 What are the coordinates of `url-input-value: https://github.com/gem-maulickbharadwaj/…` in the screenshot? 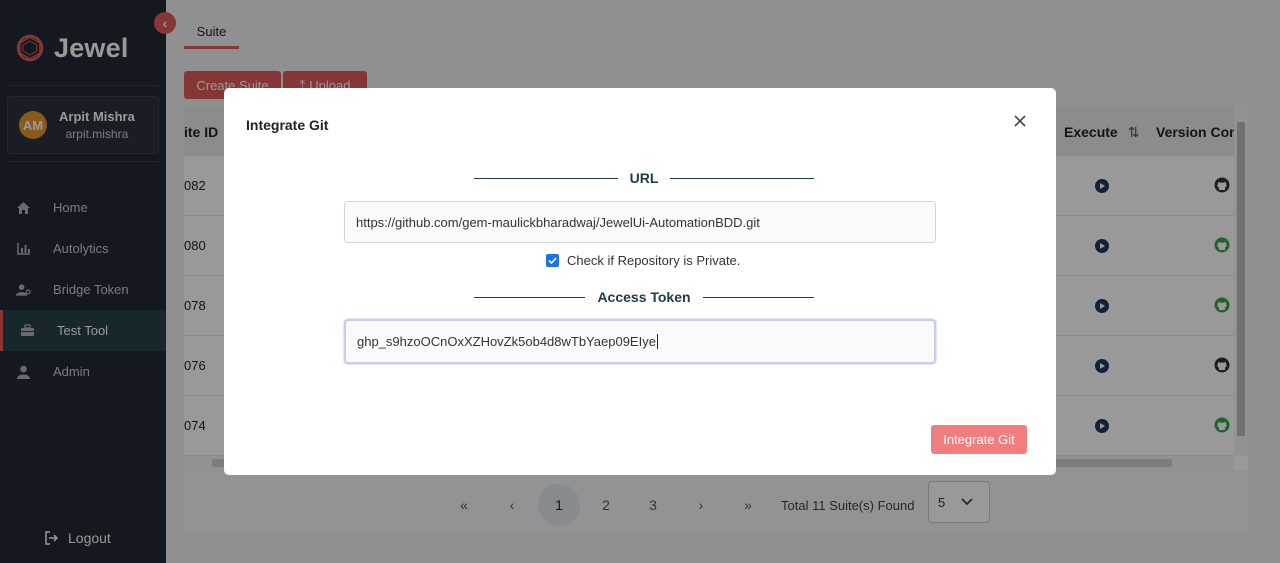 It's located at (558, 222).